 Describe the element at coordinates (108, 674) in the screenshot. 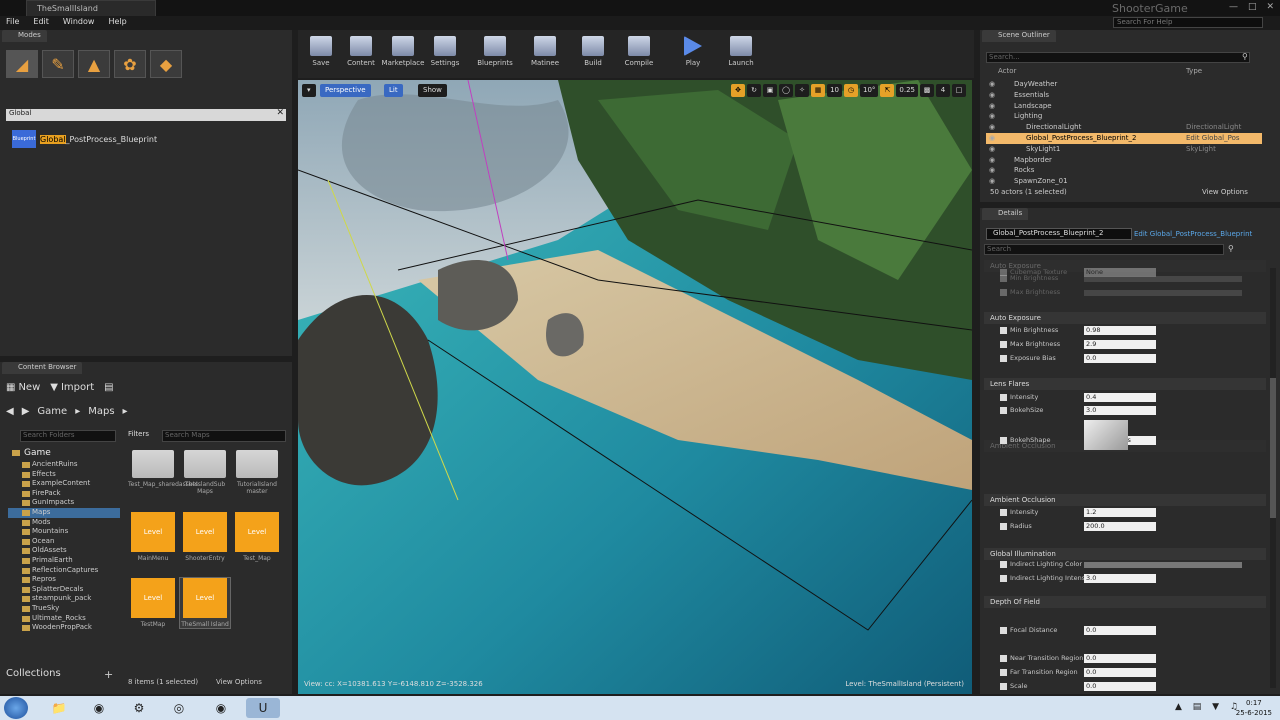

I see `add-collection-icon: +` at that location.